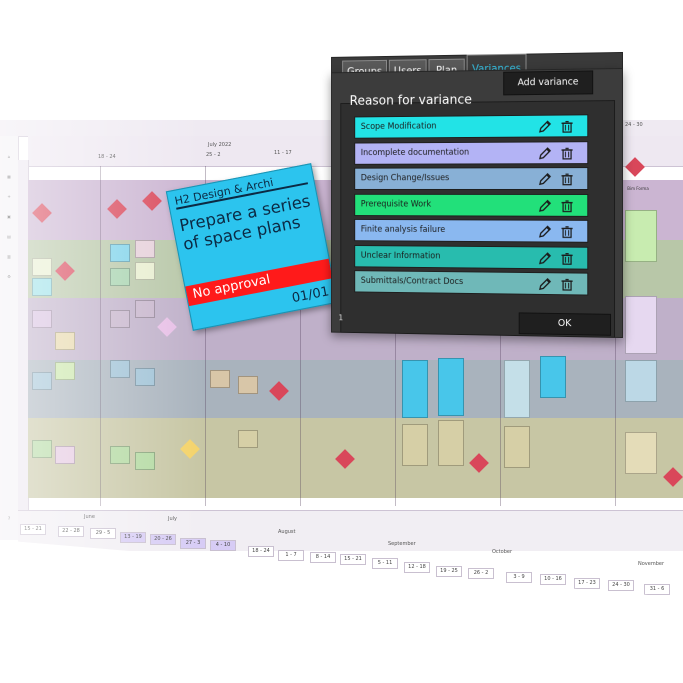  What do you see at coordinates (89, 517) in the screenshot?
I see `timeline-month: June` at bounding box center [89, 517].